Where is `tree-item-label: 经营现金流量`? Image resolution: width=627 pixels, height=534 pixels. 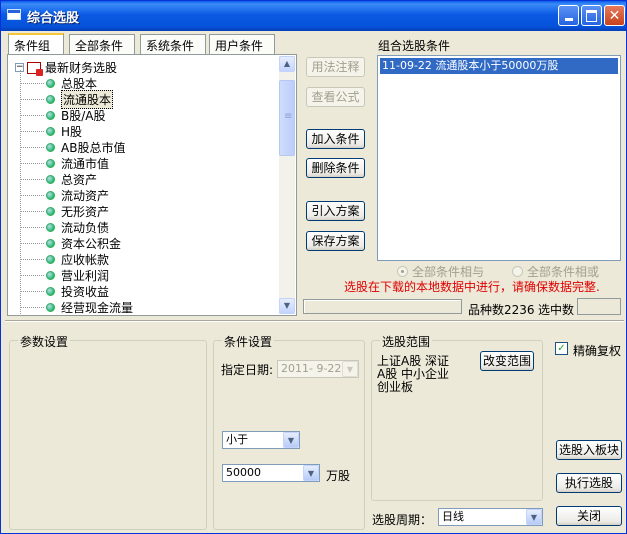 tree-item-label: 经营现金流量 is located at coordinates (97, 307).